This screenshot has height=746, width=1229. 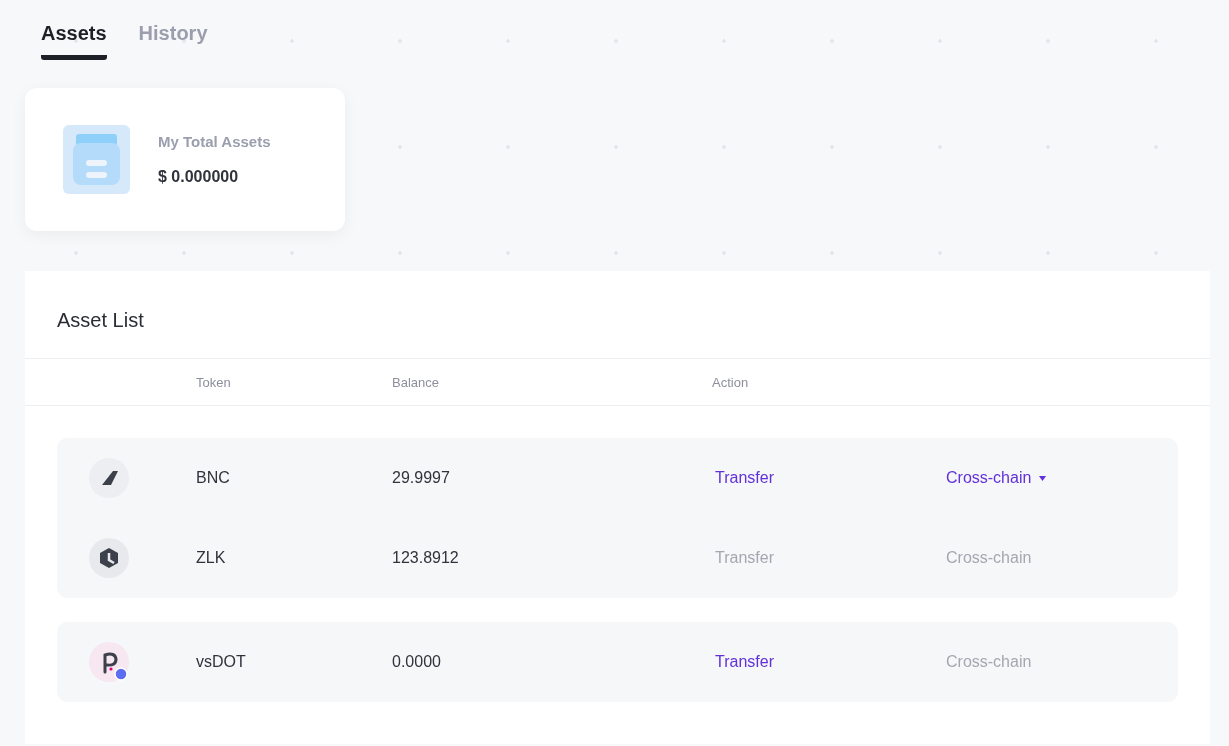 What do you see at coordinates (416, 382) in the screenshot?
I see `column-header: Balance` at bounding box center [416, 382].